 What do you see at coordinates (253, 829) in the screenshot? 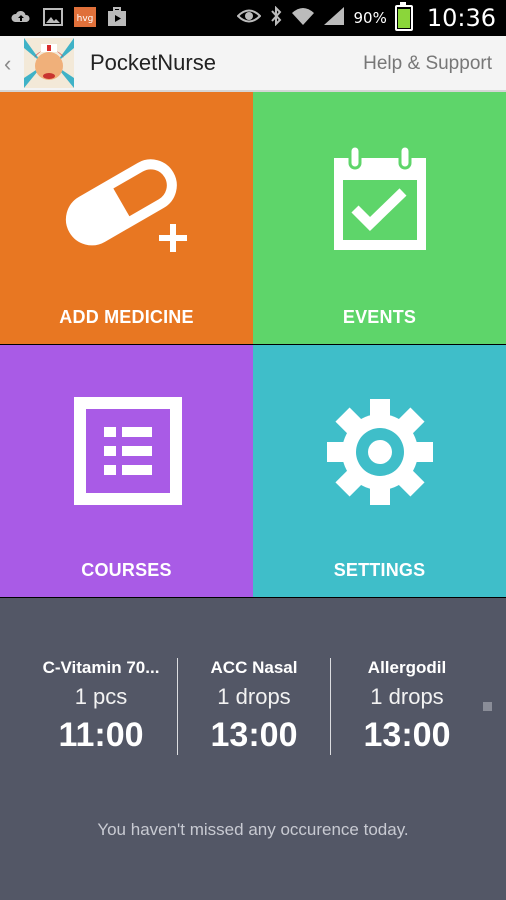
I see `missed-status-message: You haven't missed any occurence today.` at bounding box center [253, 829].